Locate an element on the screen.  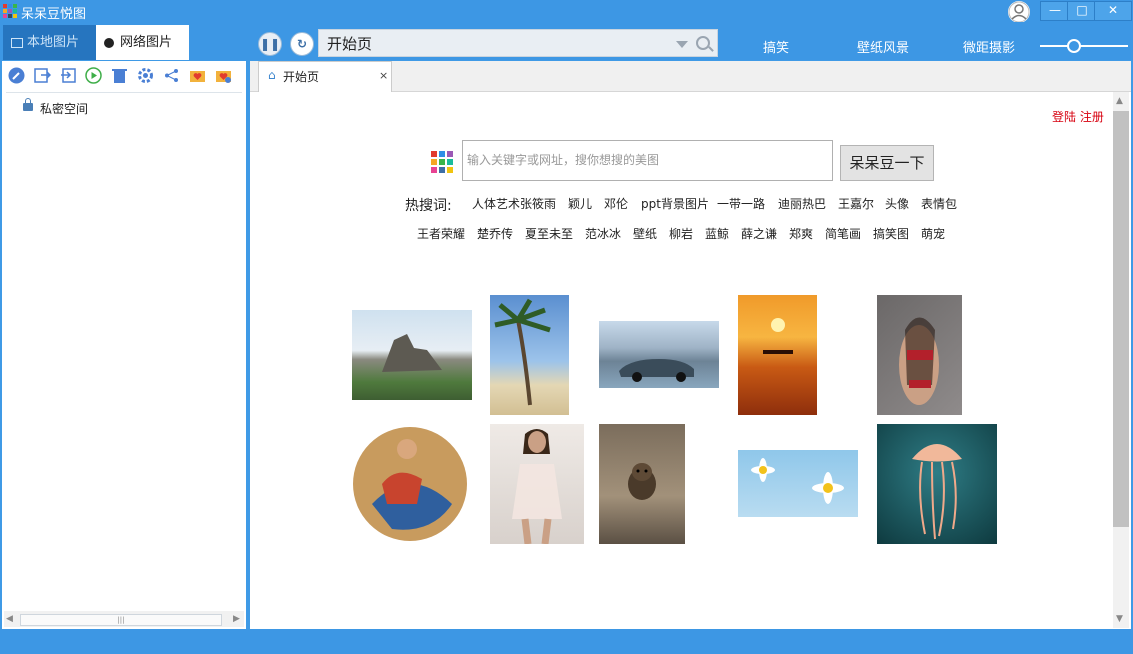
hot-search-link: 人体艺术张筱雨 is located at coordinates (514, 203).